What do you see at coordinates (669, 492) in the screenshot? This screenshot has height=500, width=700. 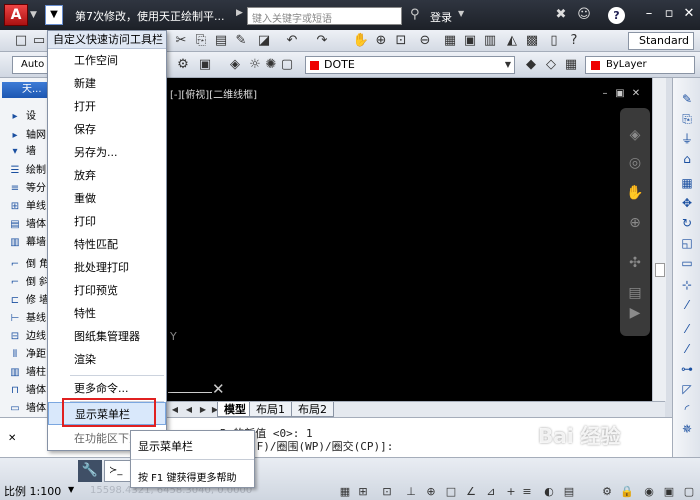 I see `hardware-acceleration-icon: ▣` at bounding box center [669, 492].